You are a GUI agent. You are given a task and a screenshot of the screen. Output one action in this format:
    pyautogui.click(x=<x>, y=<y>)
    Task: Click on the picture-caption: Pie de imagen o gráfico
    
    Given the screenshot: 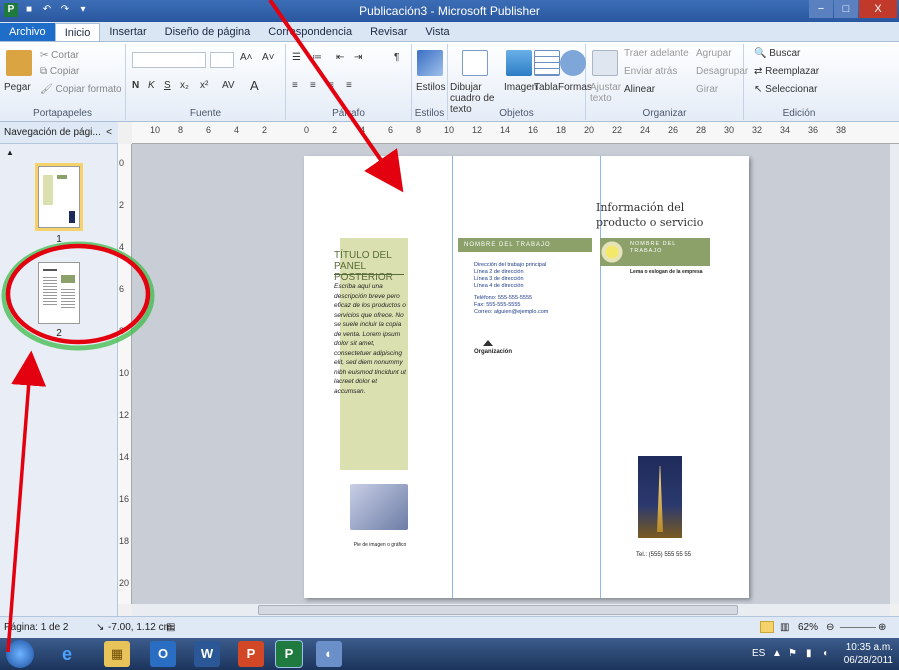 What is the action you would take?
    pyautogui.click(x=380, y=545)
    